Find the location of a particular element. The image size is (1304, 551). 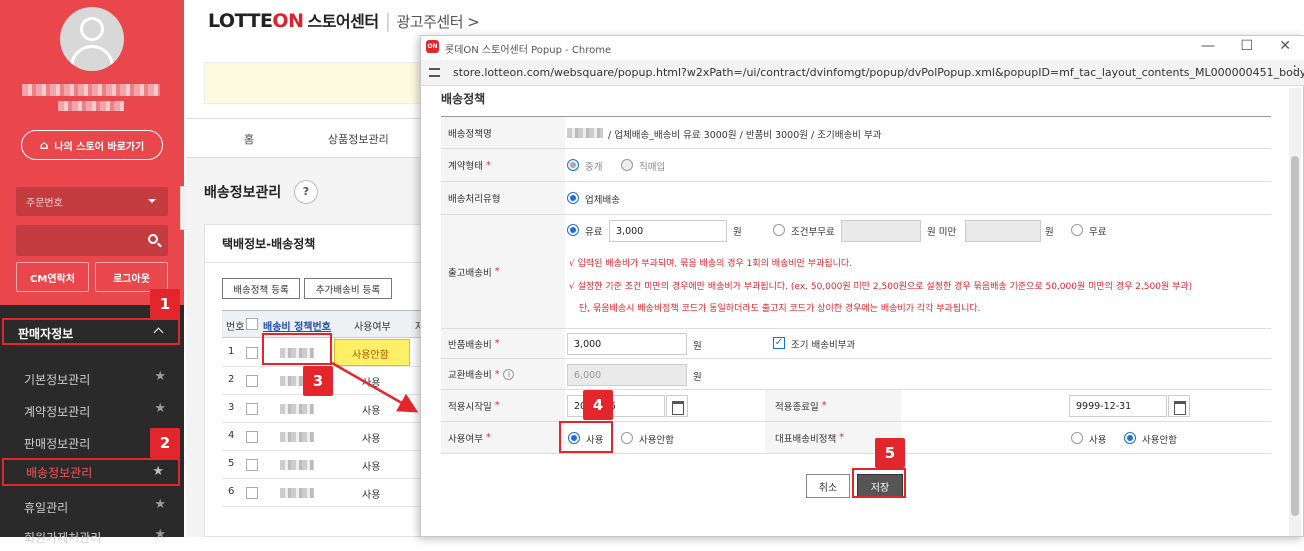

step-badge-3: 3 is located at coordinates (318, 381).